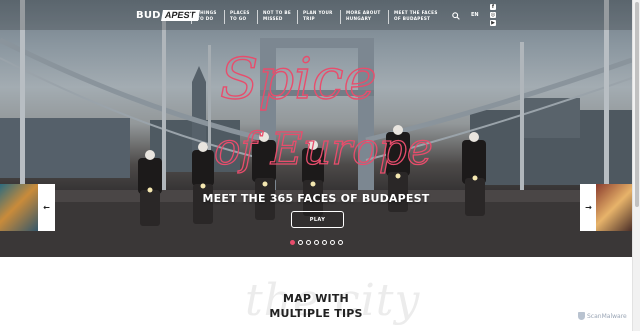 This screenshot has height=331, width=640. I want to click on nav-meet-the-faces: MEET THE FACES OF BUDAPEST, so click(413, 17).